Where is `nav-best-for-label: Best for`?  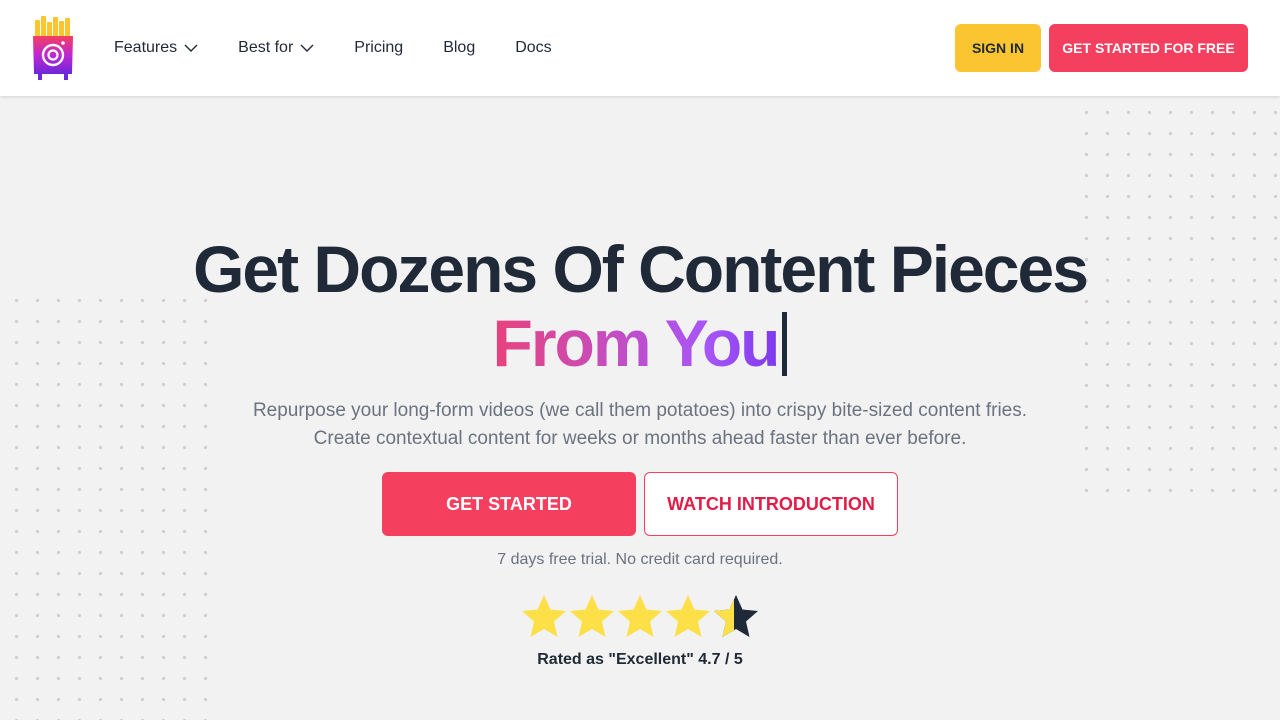 nav-best-for-label: Best for is located at coordinates (266, 47).